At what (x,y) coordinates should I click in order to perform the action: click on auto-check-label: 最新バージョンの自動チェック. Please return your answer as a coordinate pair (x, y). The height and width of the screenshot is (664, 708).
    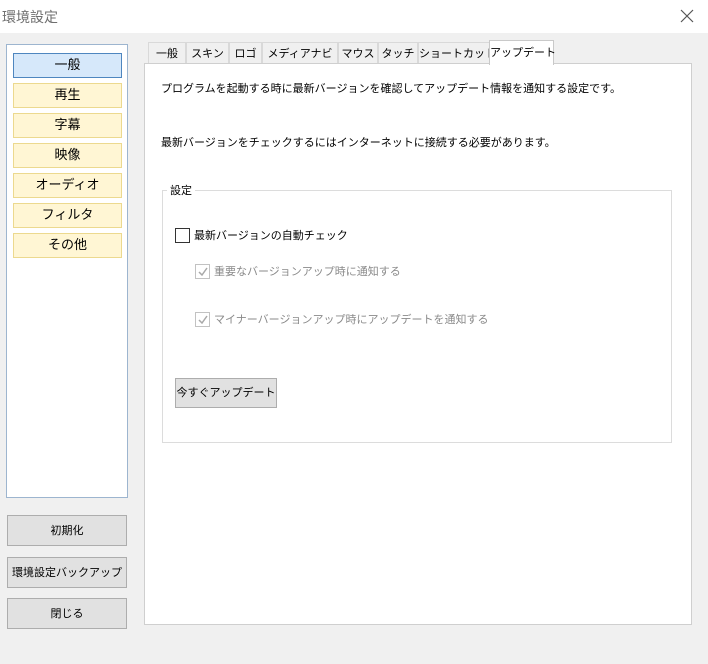
    Looking at the image, I should click on (271, 235).